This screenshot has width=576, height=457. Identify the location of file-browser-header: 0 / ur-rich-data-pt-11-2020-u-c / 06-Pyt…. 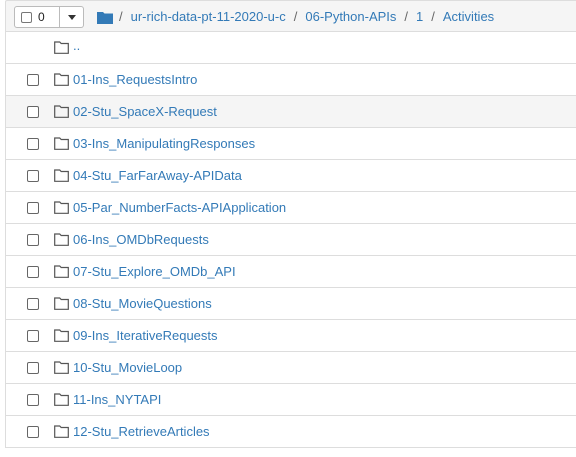
(290, 16).